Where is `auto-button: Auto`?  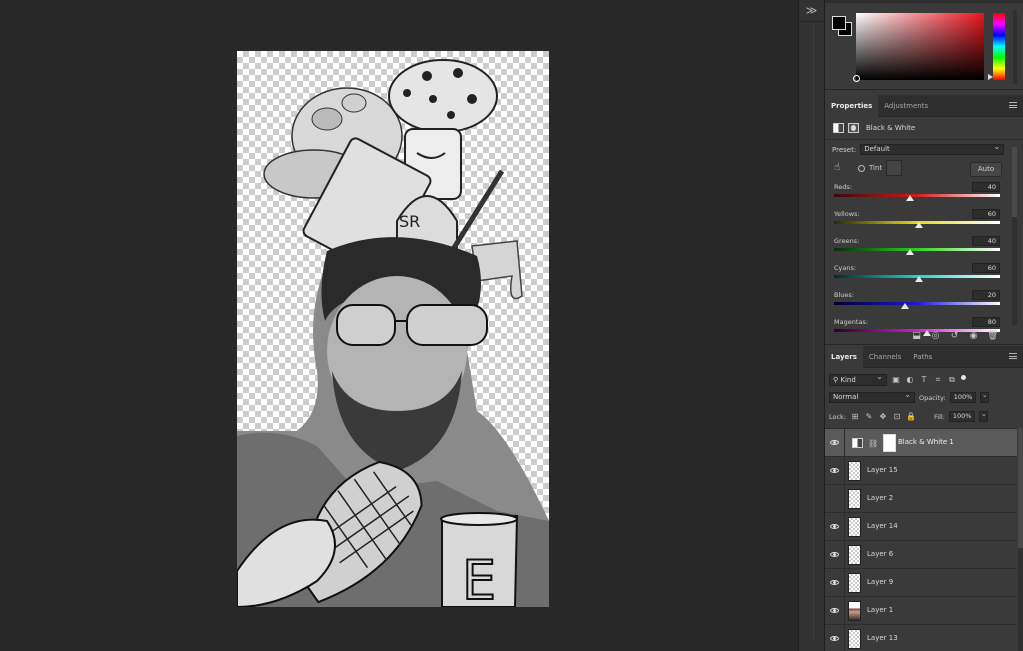 auto-button: Auto is located at coordinates (986, 169).